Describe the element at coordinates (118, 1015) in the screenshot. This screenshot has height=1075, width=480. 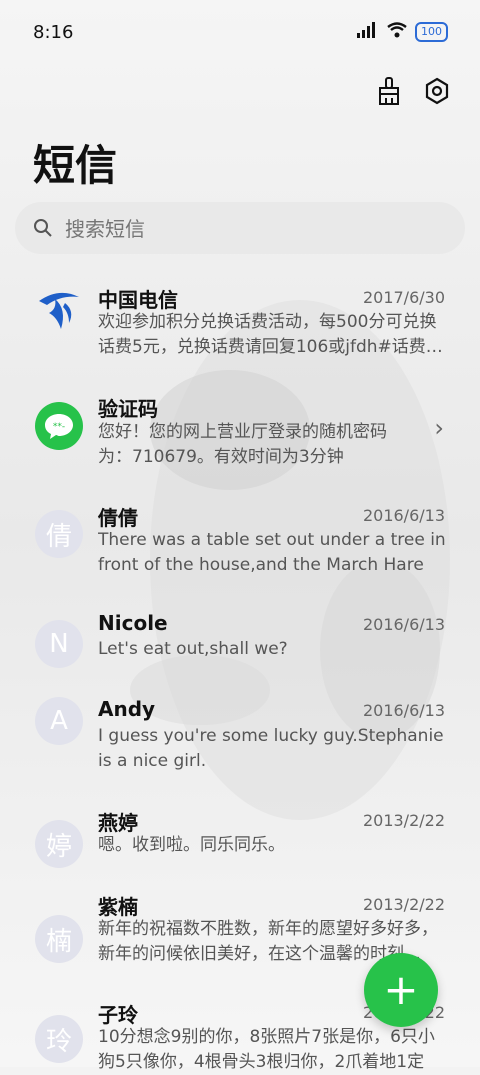
I see `contact-name: 子玲` at that location.